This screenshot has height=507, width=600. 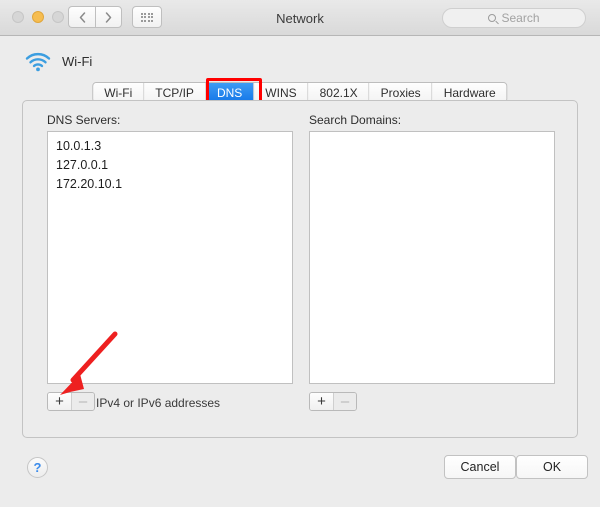 I want to click on search-domains-add-remove-group: + –, so click(x=333, y=401).